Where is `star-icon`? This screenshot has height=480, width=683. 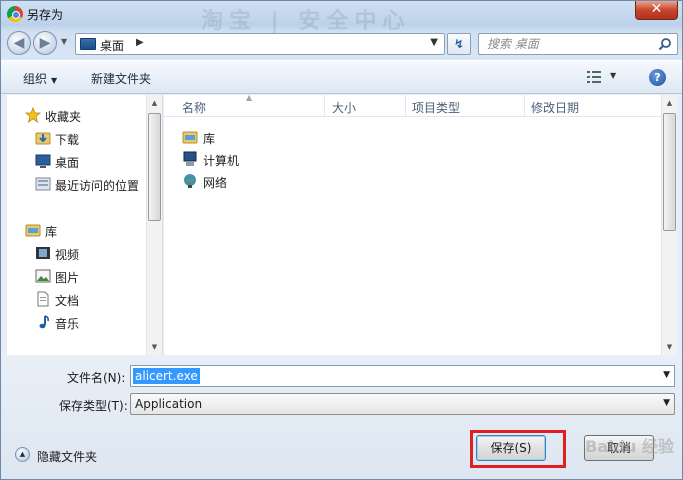 star-icon is located at coordinates (33, 115).